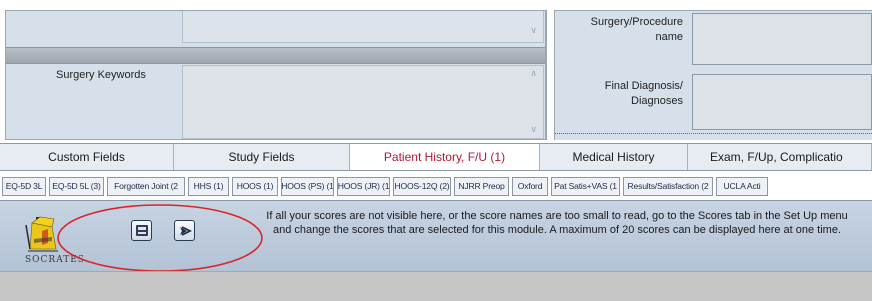  What do you see at coordinates (363, 186) in the screenshot?
I see `score-tab: HOOS (JR) (1` at bounding box center [363, 186].